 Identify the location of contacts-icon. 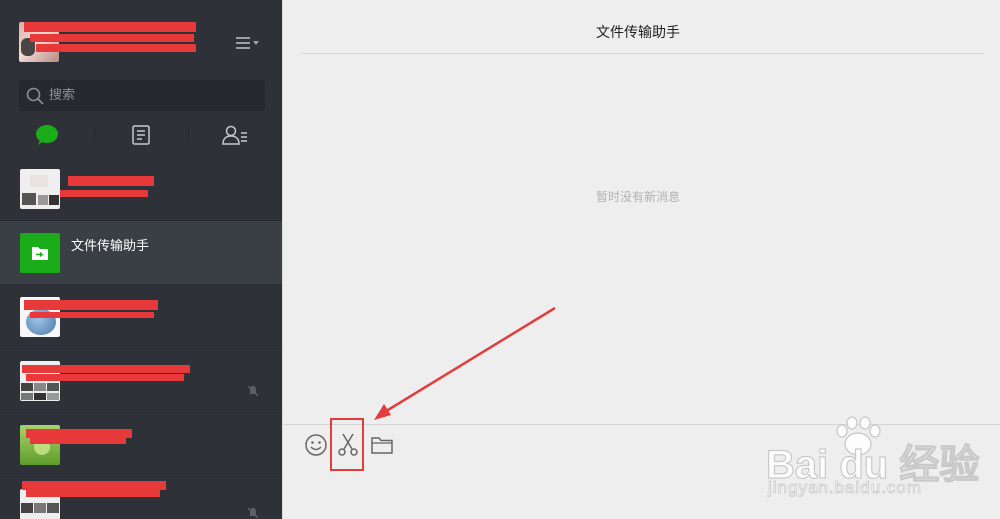
(234, 135).